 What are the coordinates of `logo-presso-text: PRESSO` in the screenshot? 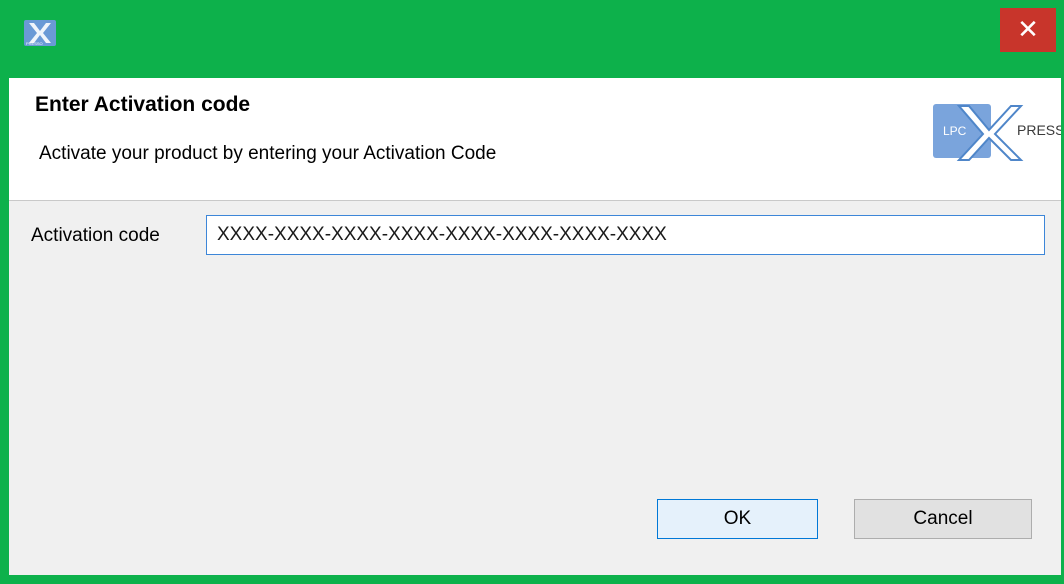 It's located at (1039, 130).